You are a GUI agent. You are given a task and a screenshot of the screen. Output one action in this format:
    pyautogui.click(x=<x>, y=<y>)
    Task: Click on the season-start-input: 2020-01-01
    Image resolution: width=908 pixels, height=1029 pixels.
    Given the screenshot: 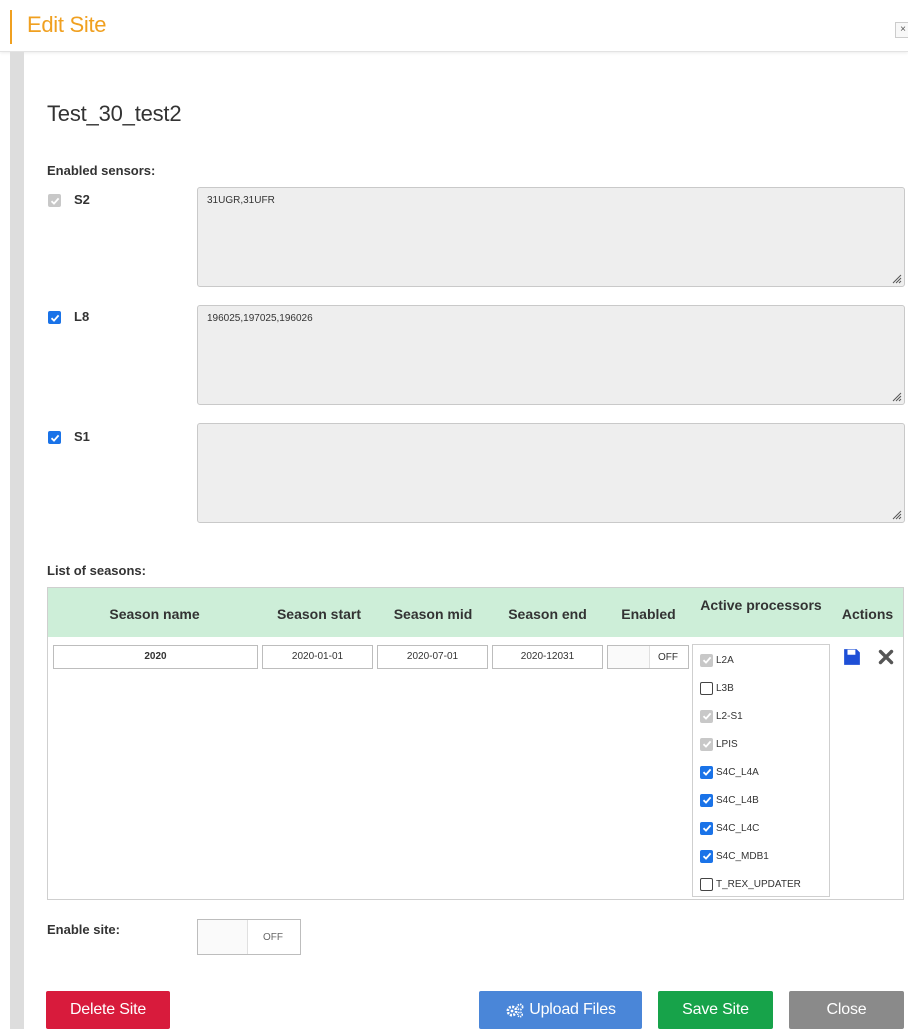 What is the action you would take?
    pyautogui.click(x=317, y=657)
    